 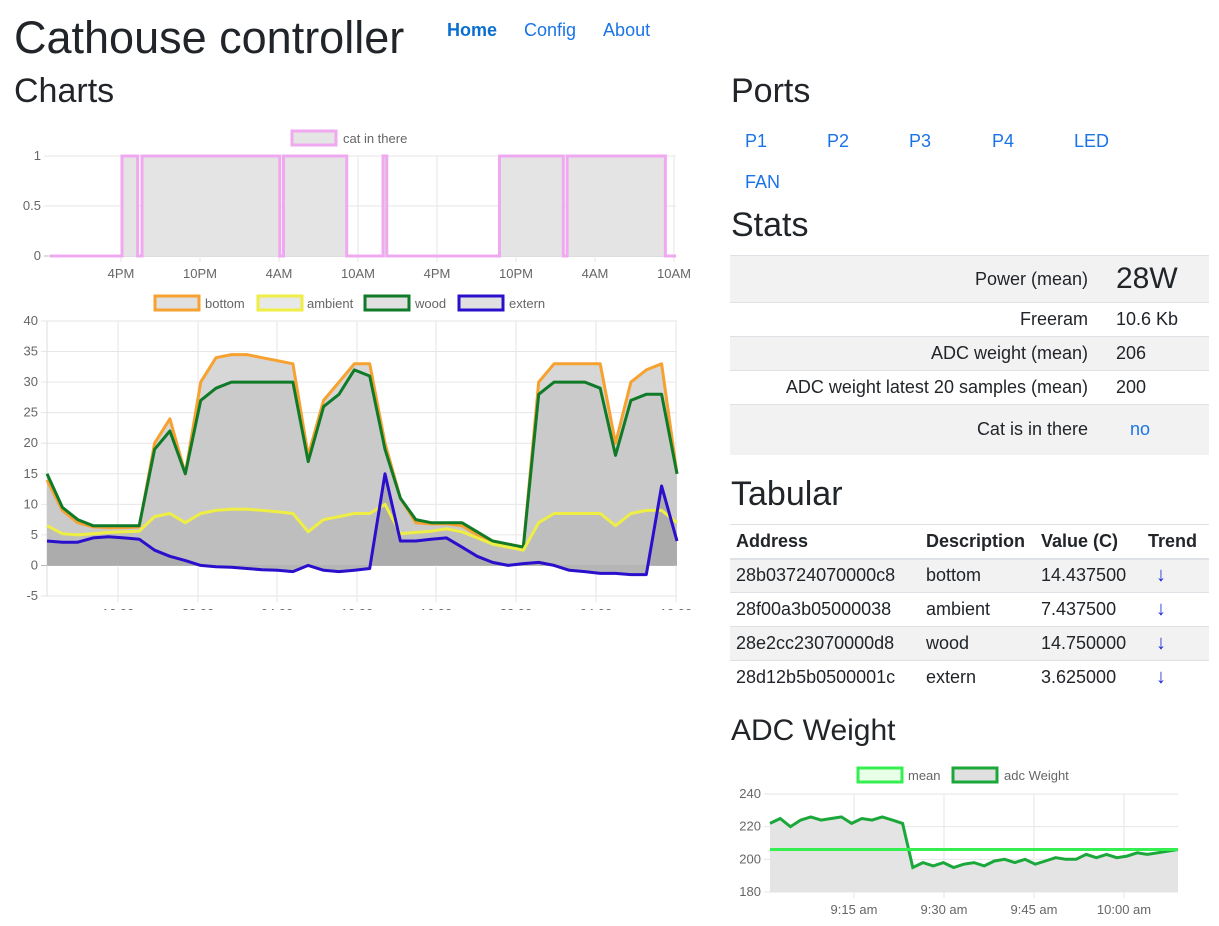 I want to click on table-row: 28b03724070000c8 bottom 14.437500 ↓, so click(x=969, y=575).